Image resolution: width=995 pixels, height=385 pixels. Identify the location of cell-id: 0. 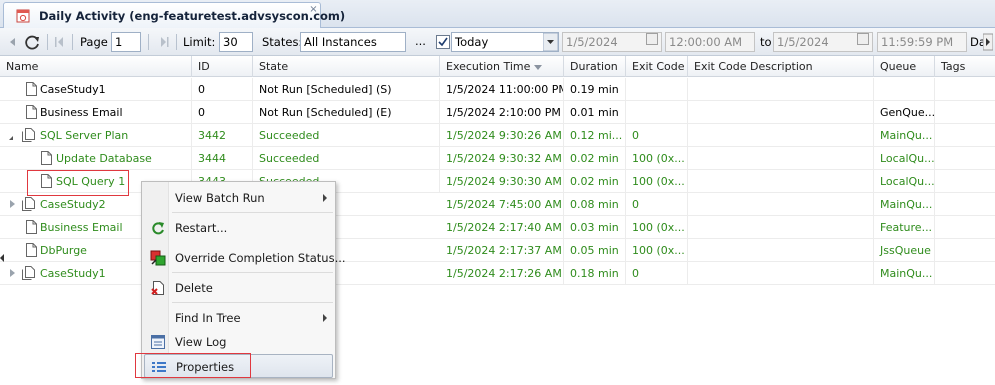
(222, 89).